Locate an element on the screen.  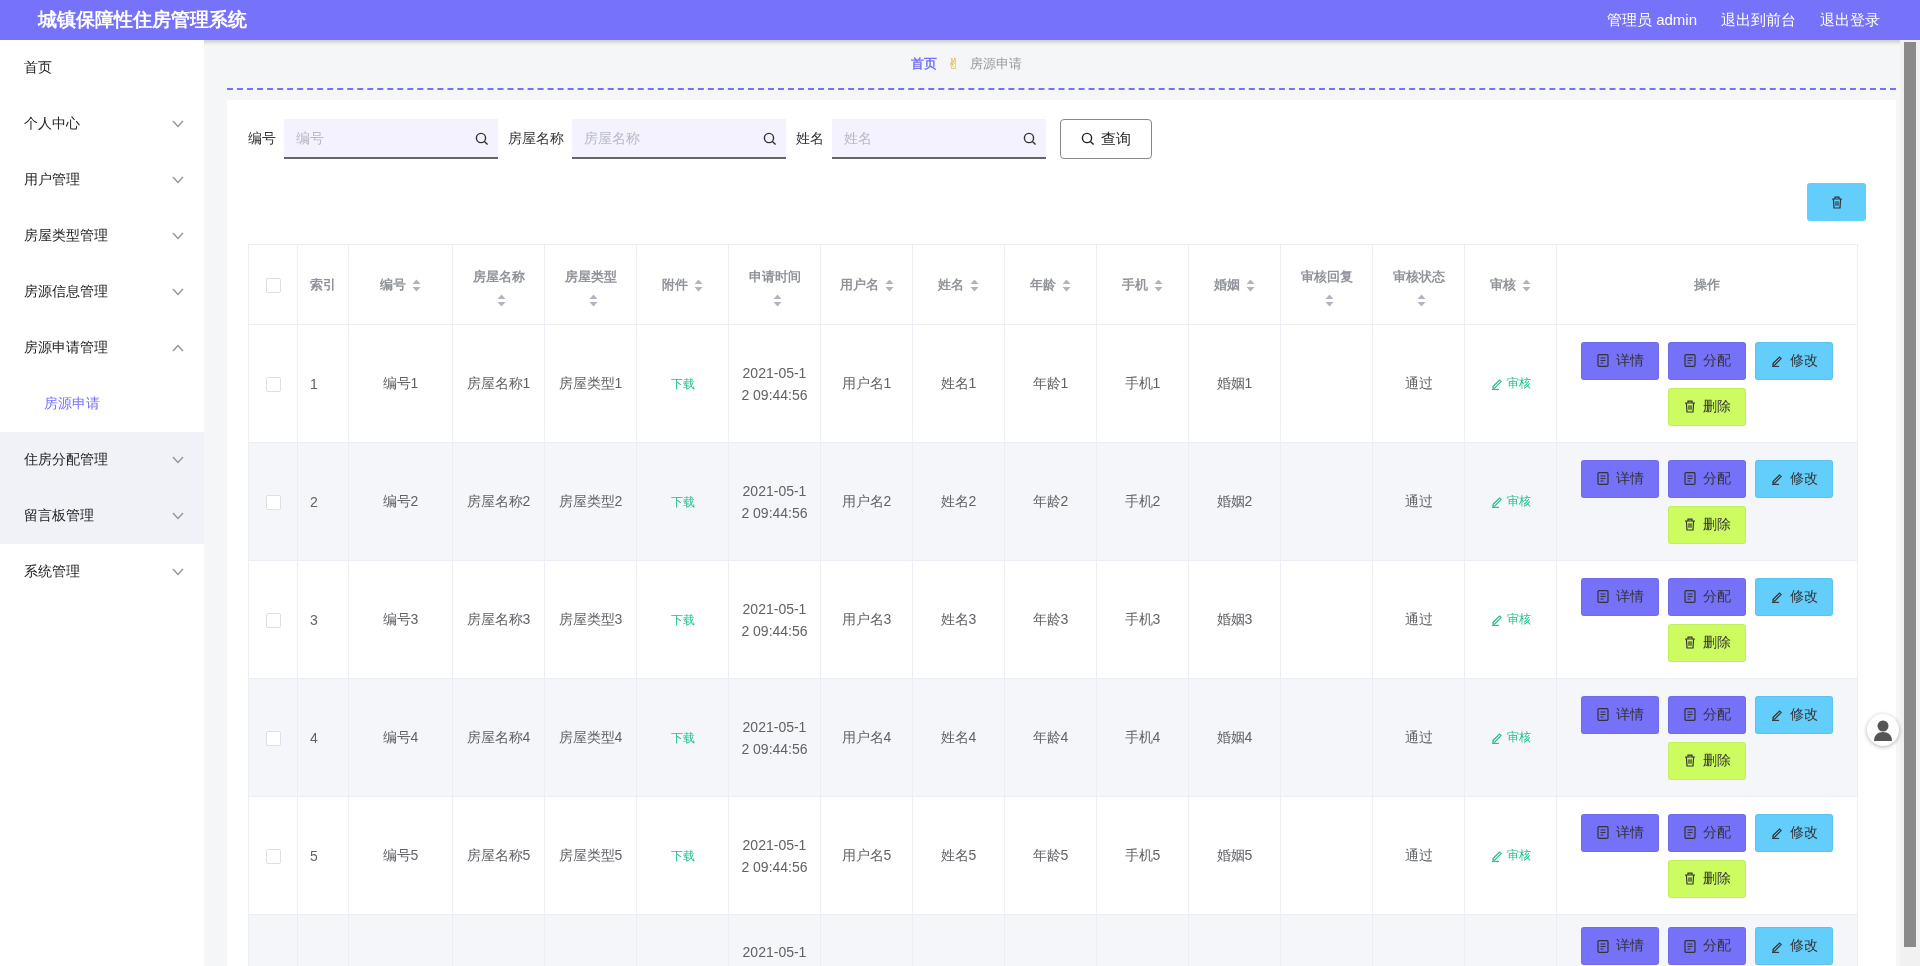
table-cell: 4 is located at coordinates (323, 737).